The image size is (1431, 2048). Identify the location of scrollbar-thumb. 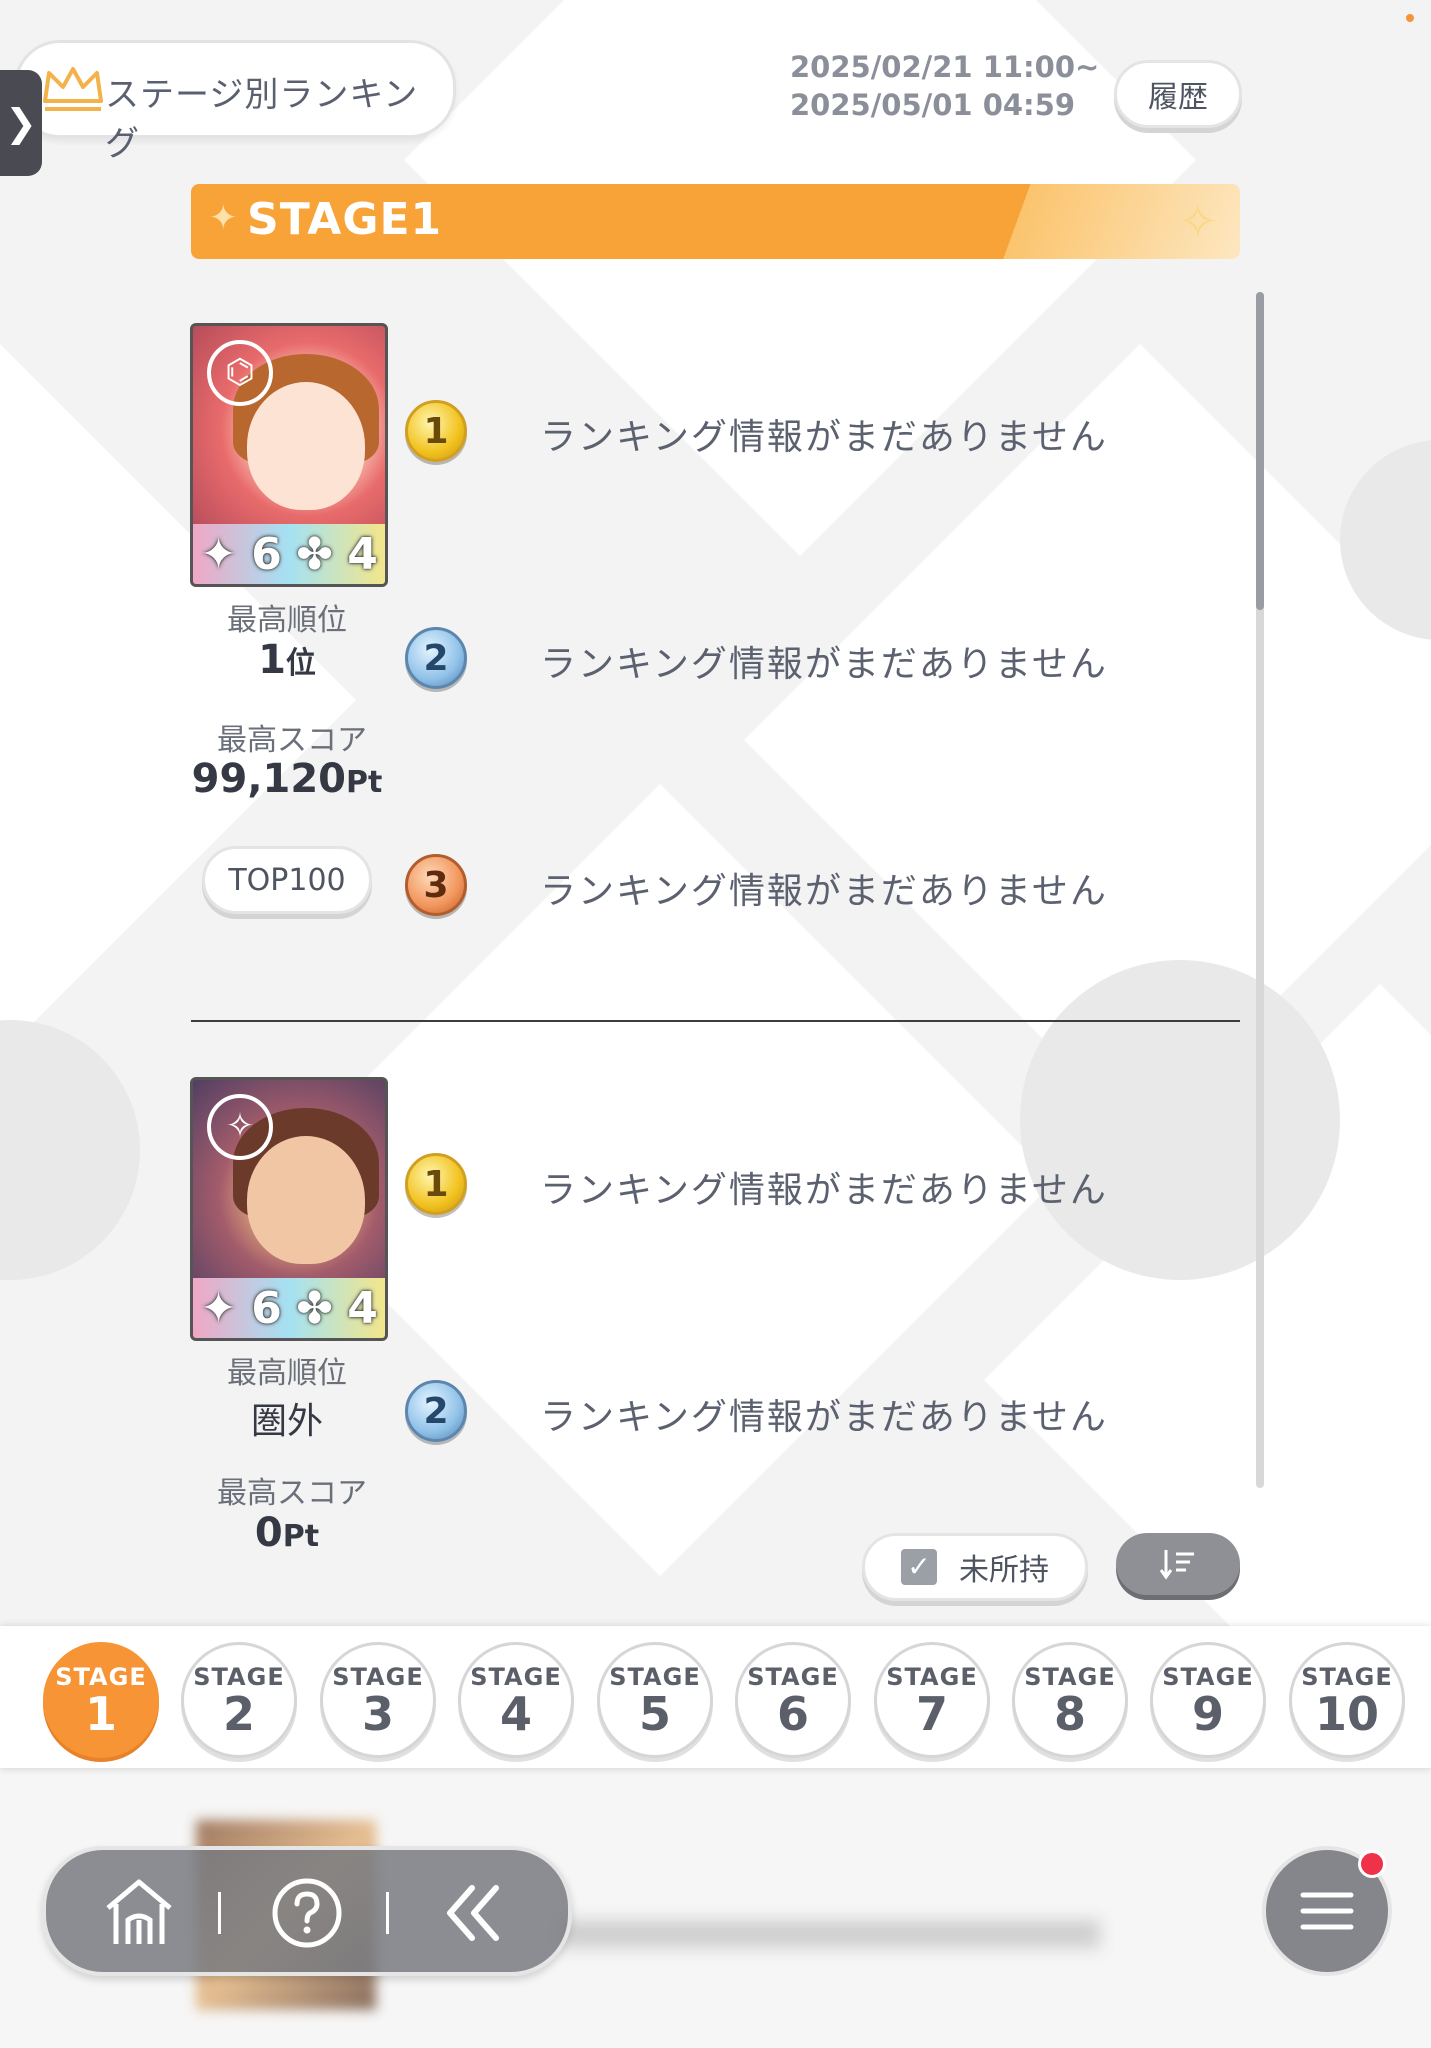
(1260, 451).